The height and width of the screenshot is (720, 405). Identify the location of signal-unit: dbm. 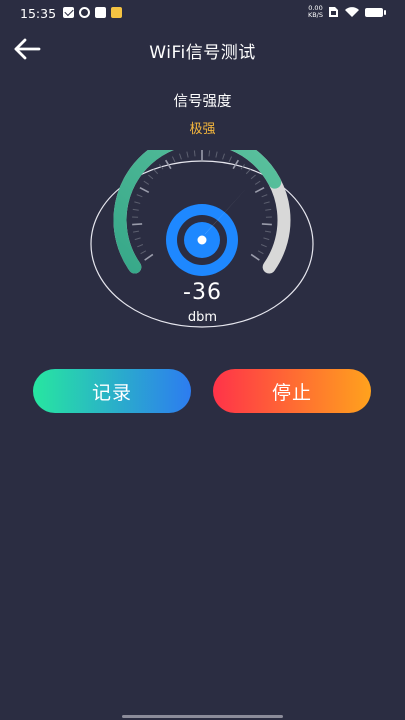
(202, 317).